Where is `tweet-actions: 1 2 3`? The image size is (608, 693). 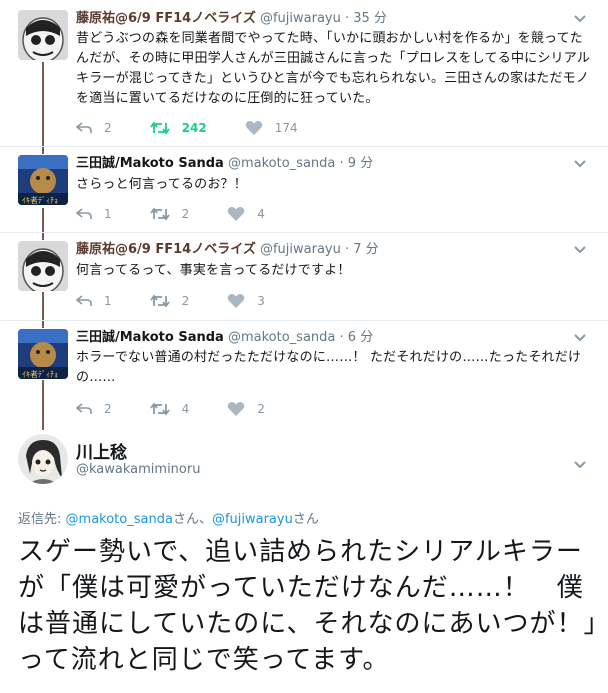
tweet-actions: 1 2 3 is located at coordinates (189, 301).